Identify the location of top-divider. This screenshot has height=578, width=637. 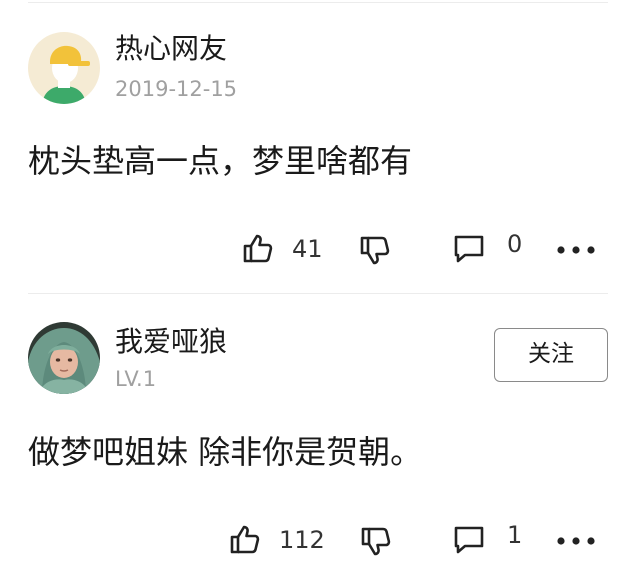
(318, 2).